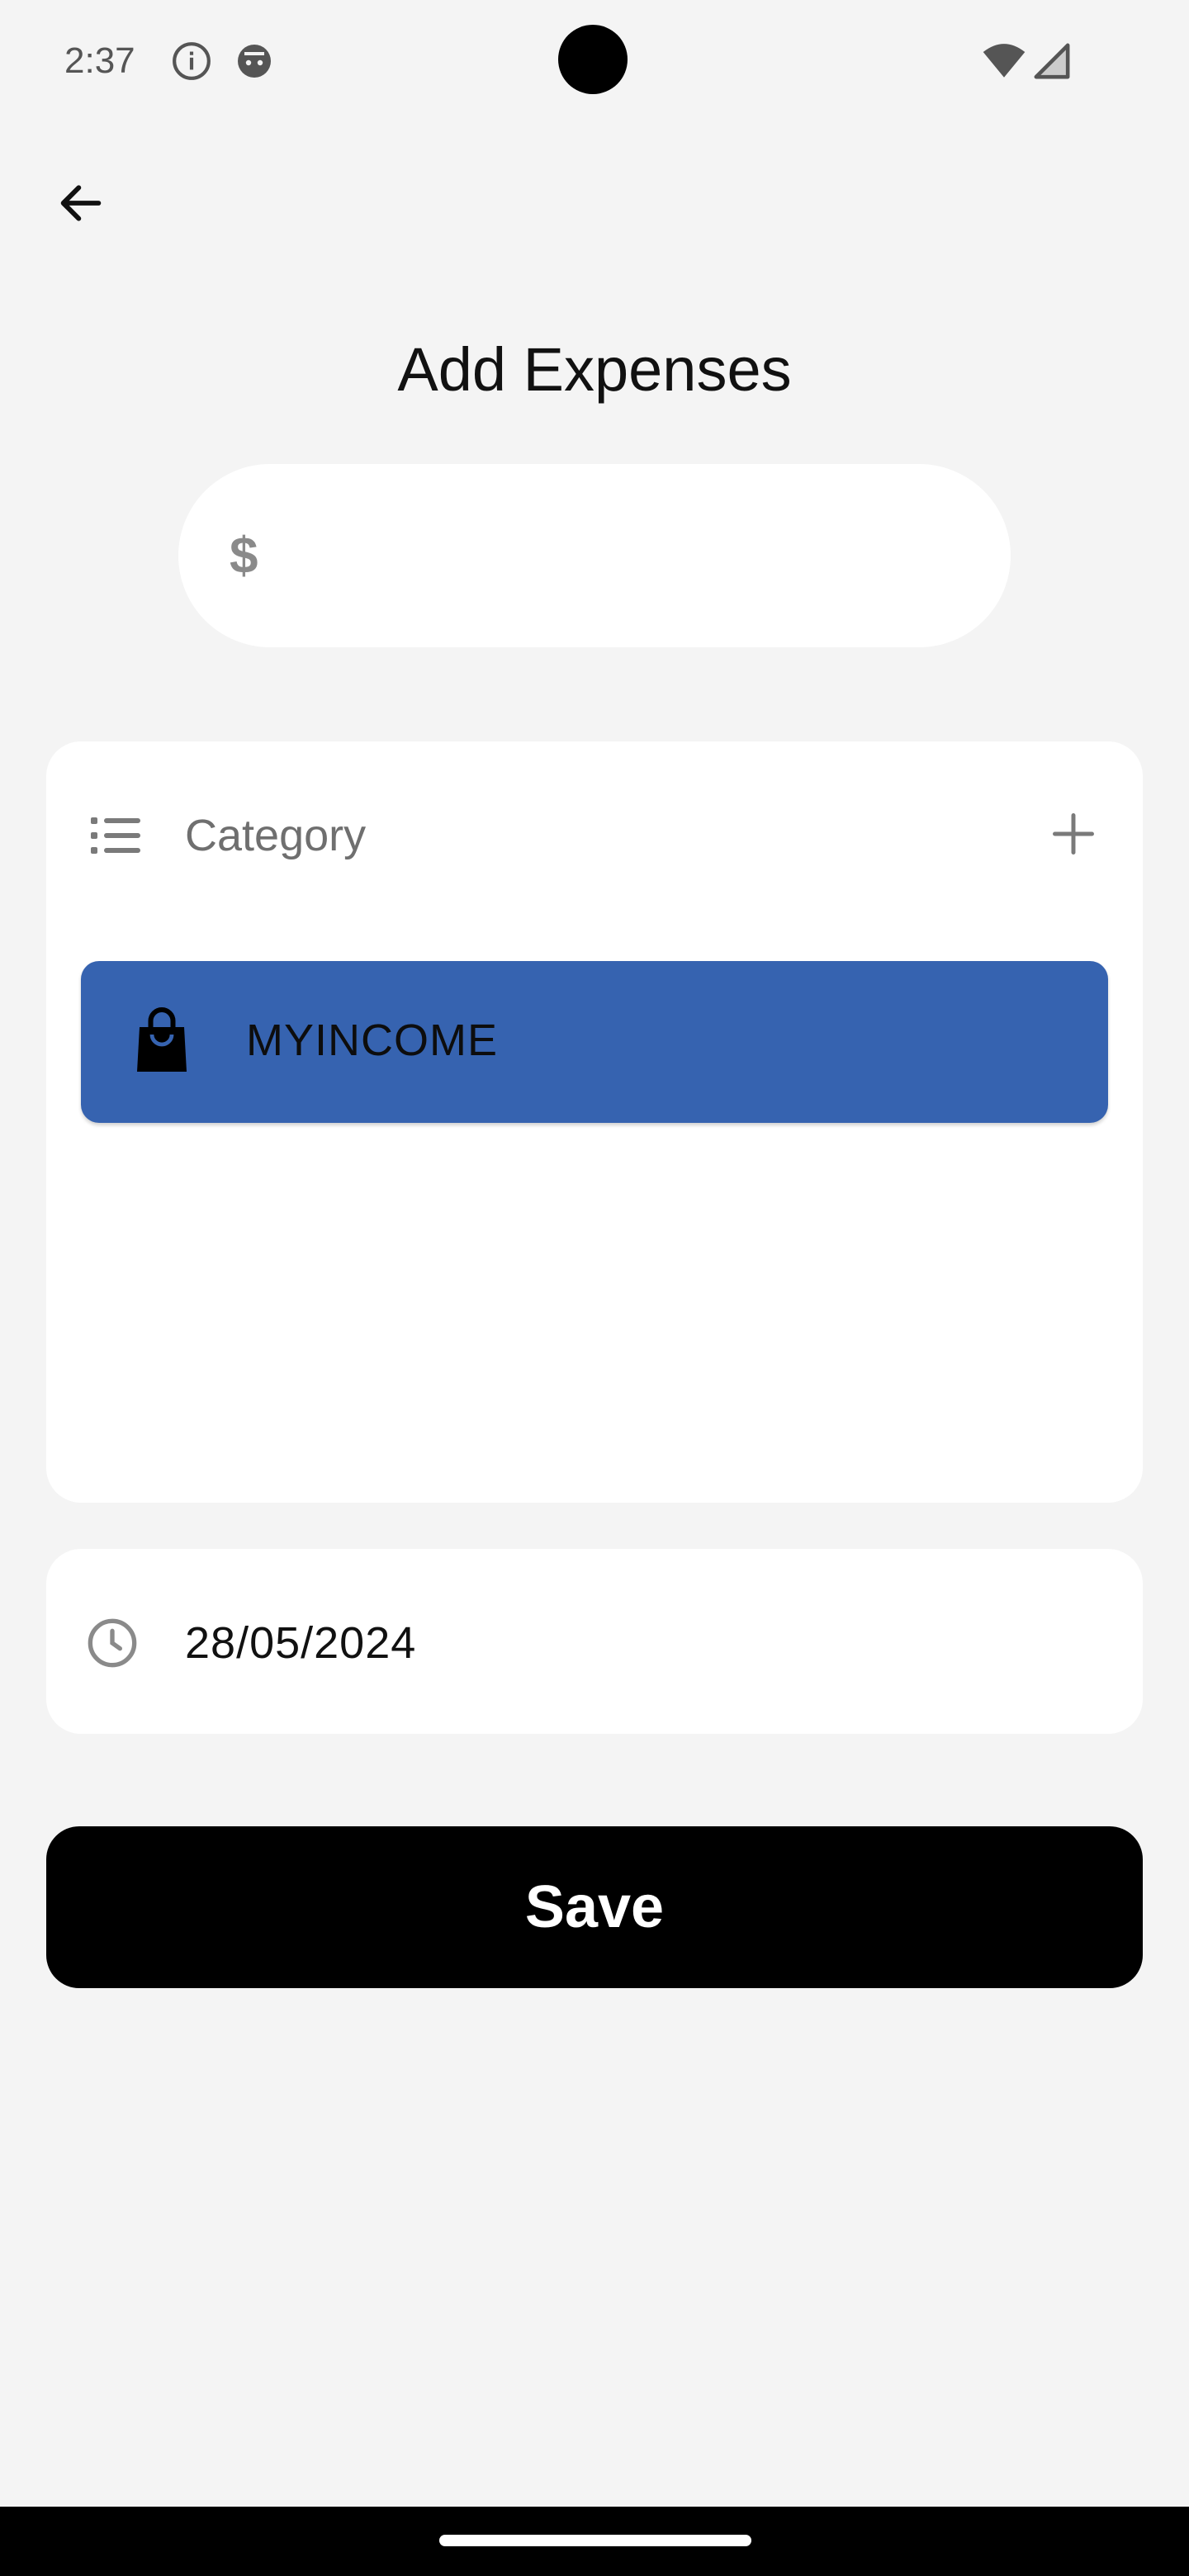  Describe the element at coordinates (594, 369) in the screenshot. I see `page-title: Add Expenses` at that location.